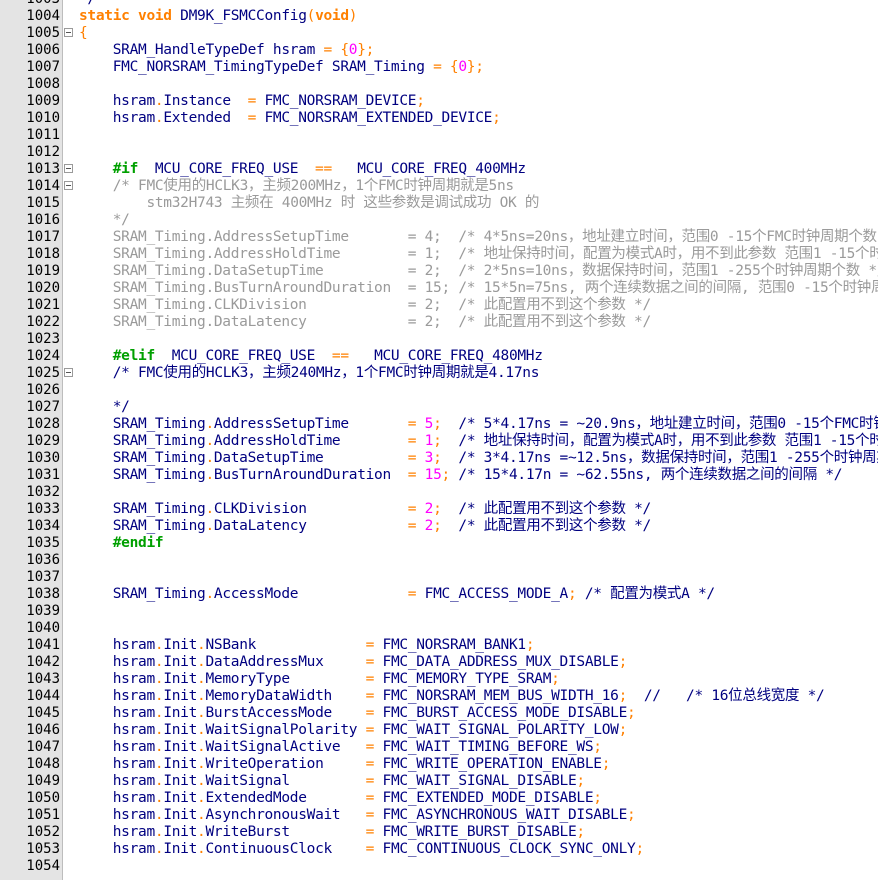 This screenshot has width=878, height=880. What do you see at coordinates (439, 611) in the screenshot?
I see `code-line: 1039` at bounding box center [439, 611].